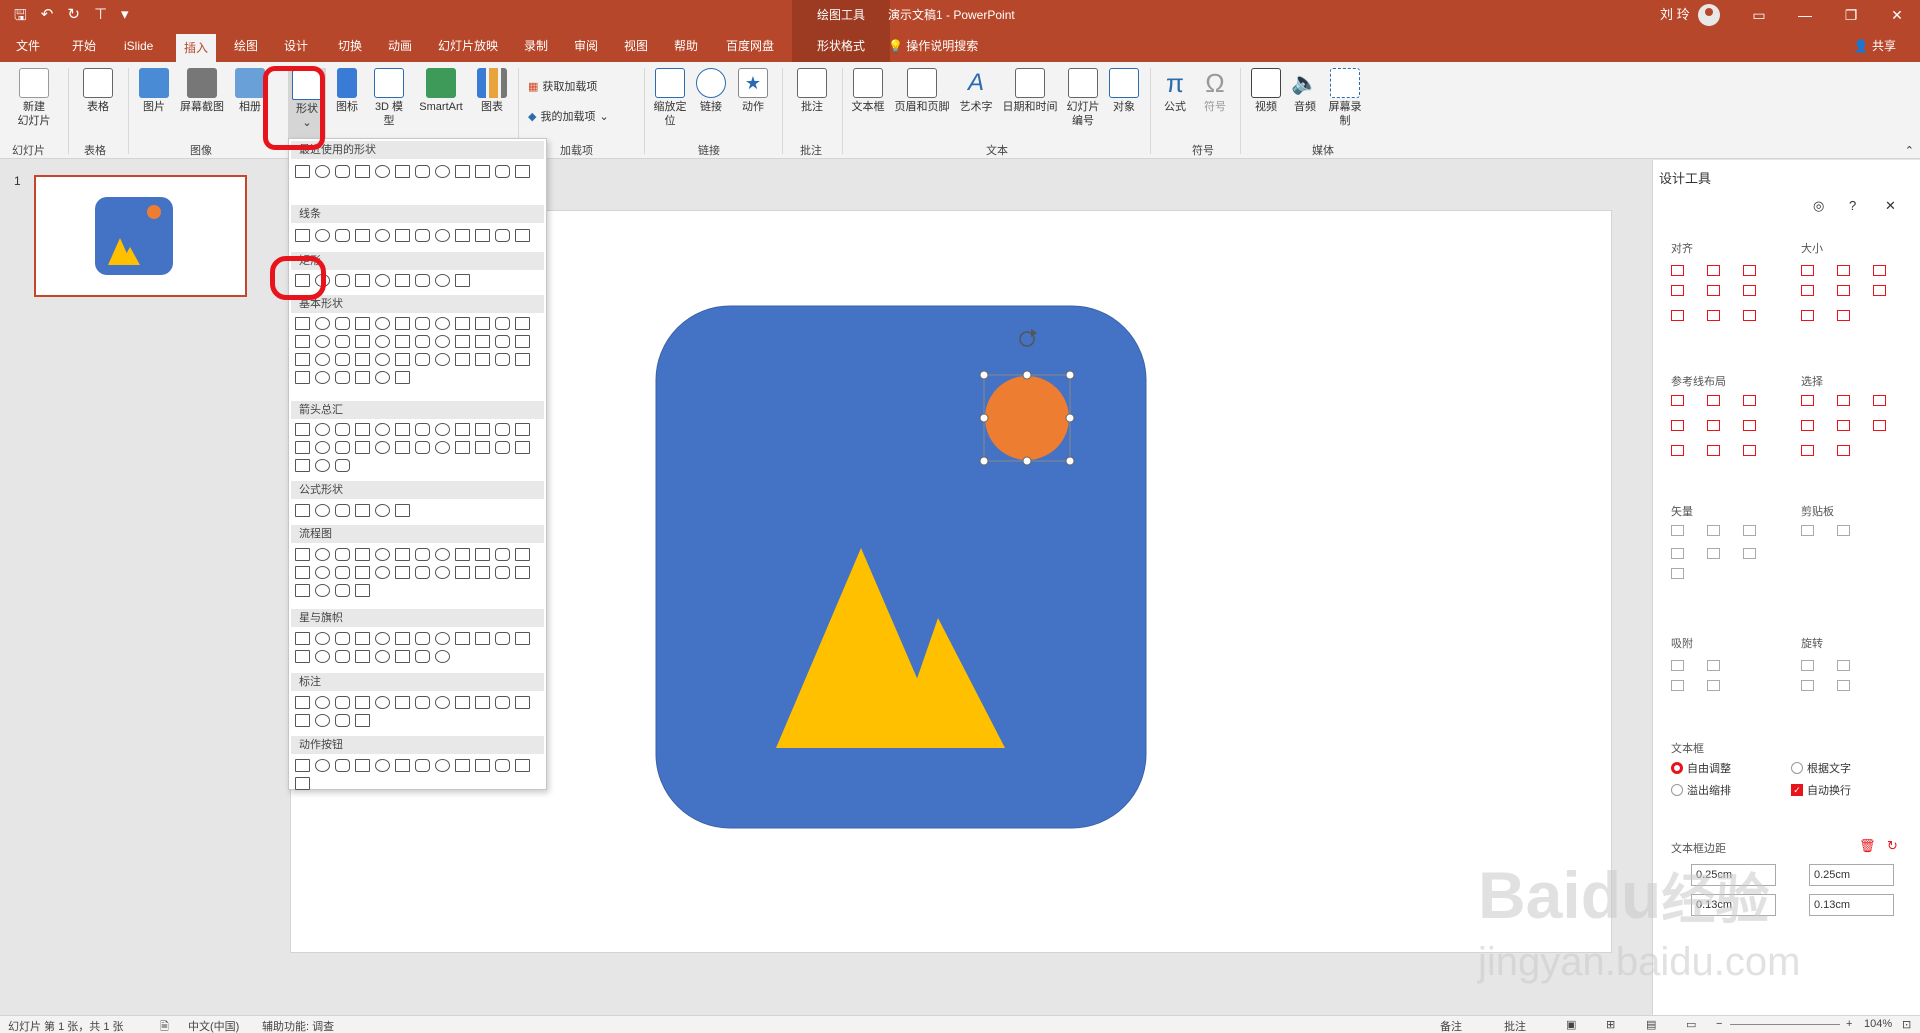 Image resolution: width=1920 pixels, height=1033 pixels. I want to click on accessibility-status: 辅助功能: 调查, so click(298, 1025).